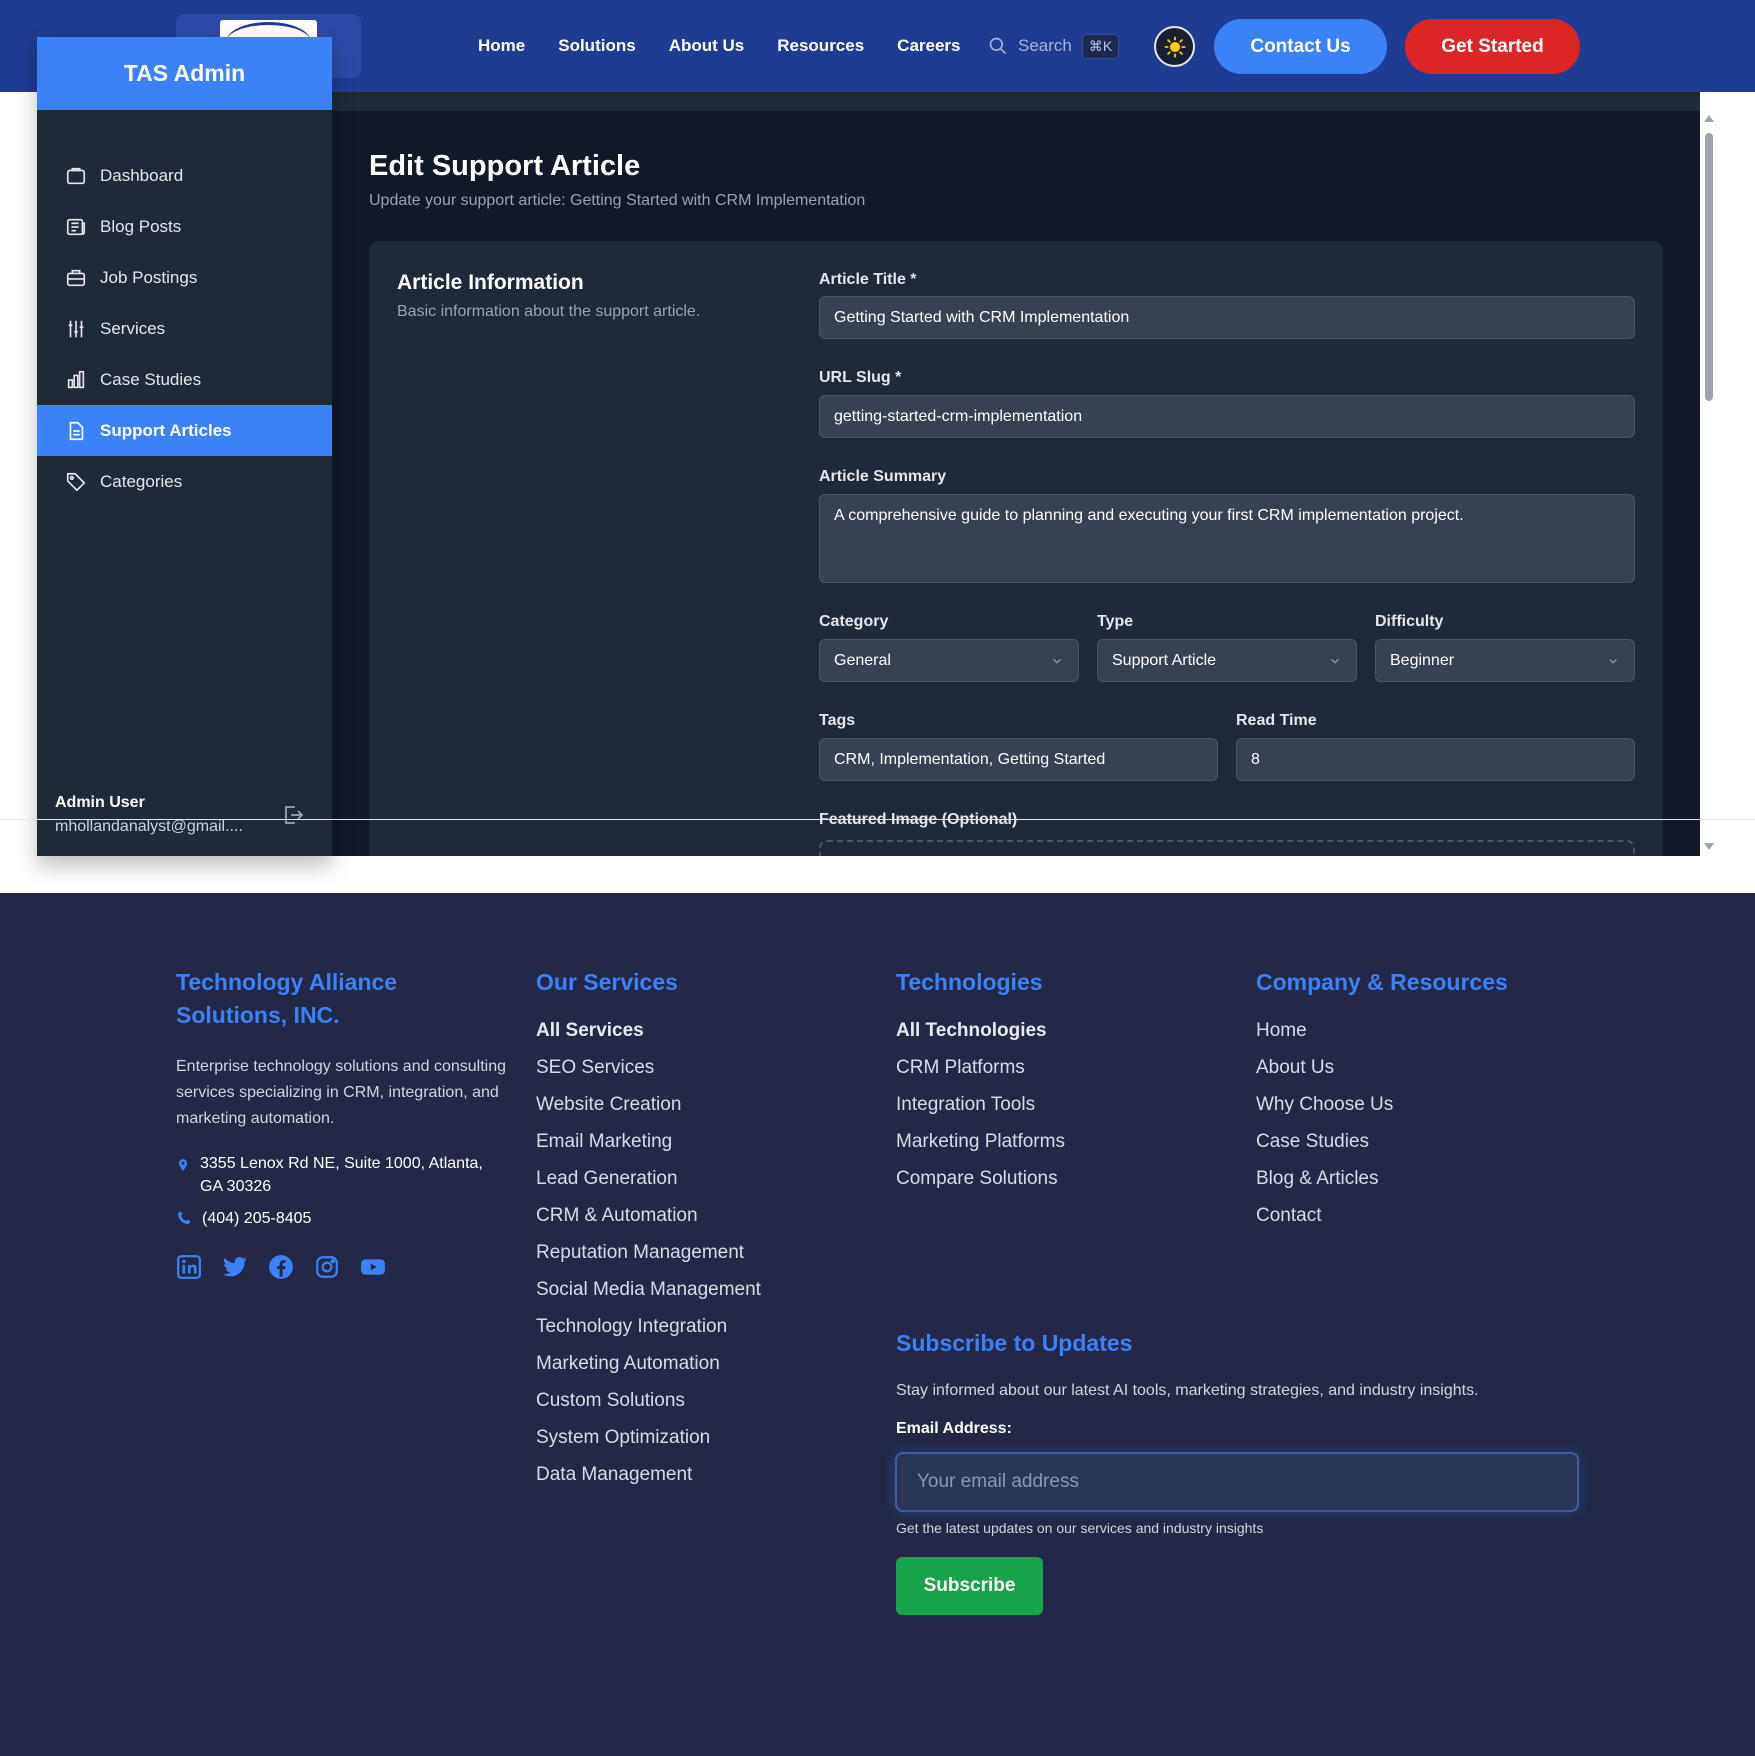 This screenshot has height=1756, width=1755. Describe the element at coordinates (76, 481) in the screenshot. I see `tag-icon` at that location.